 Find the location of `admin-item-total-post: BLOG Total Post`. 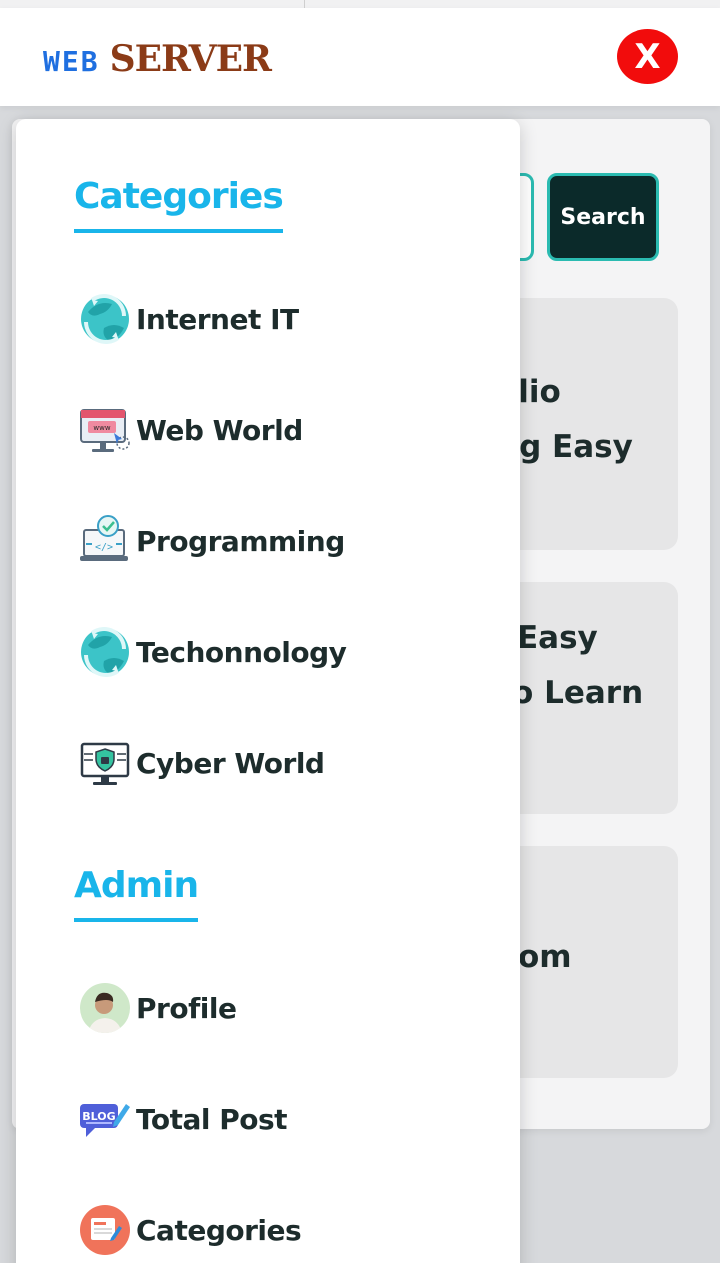

admin-item-total-post: BLOG Total Post is located at coordinates (183, 1119).